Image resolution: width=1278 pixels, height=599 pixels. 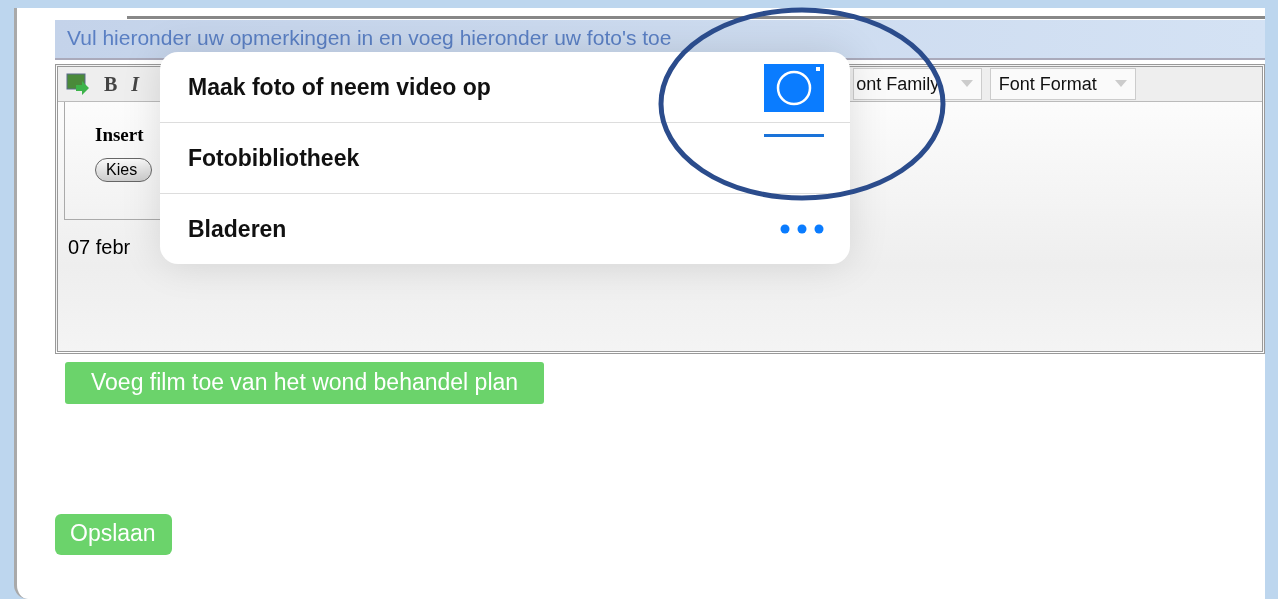 What do you see at coordinates (100, 247) in the screenshot?
I see `date-text: 07 febr` at bounding box center [100, 247].